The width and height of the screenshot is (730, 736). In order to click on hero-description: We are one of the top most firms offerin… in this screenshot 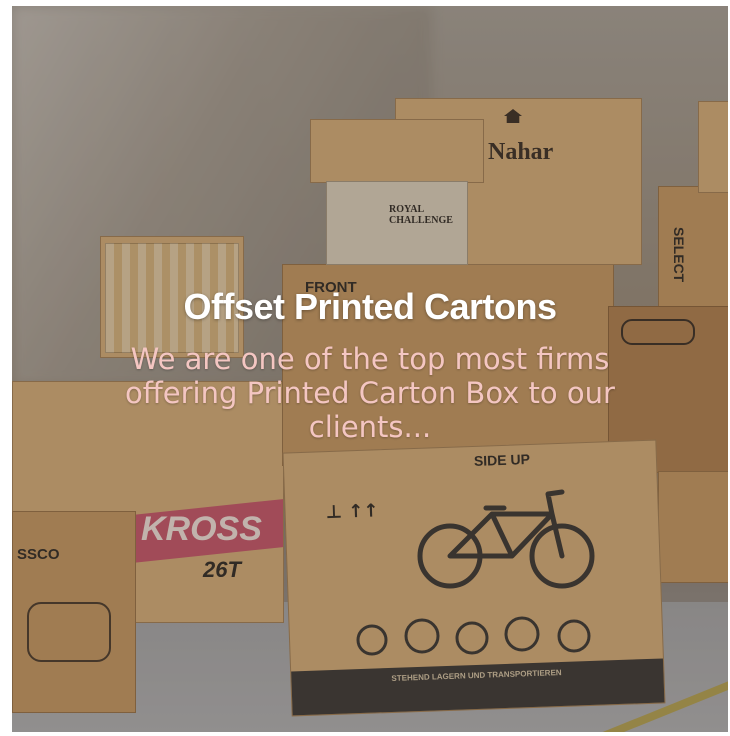, I will do `click(370, 393)`.